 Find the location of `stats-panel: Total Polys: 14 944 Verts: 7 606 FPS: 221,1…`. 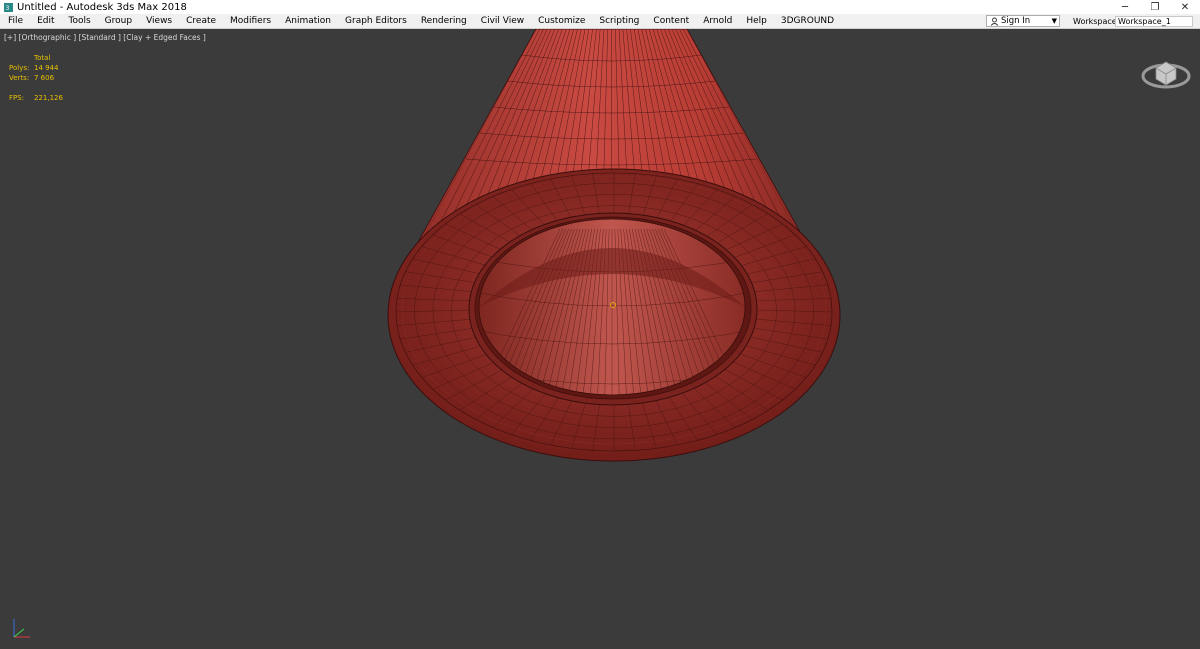

stats-panel: Total Polys: 14 944 Verts: 7 606 FPS: 221,1… is located at coordinates (36, 78).